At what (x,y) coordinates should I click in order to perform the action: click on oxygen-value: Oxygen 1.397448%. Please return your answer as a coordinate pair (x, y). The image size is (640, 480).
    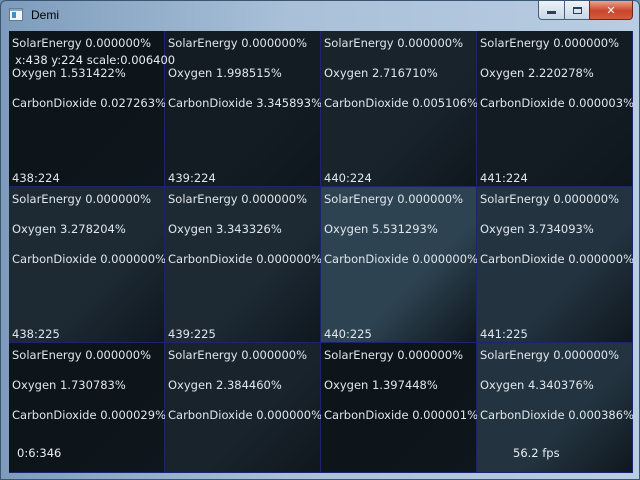
    Looking at the image, I should click on (381, 385).